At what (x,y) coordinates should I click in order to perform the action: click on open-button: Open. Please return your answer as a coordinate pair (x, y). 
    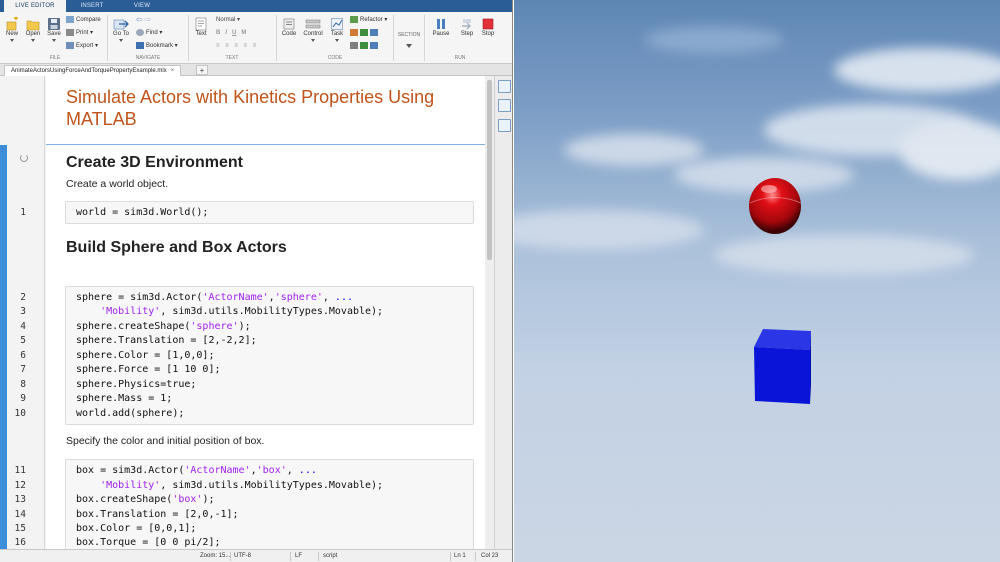
    Looking at the image, I should click on (33, 29).